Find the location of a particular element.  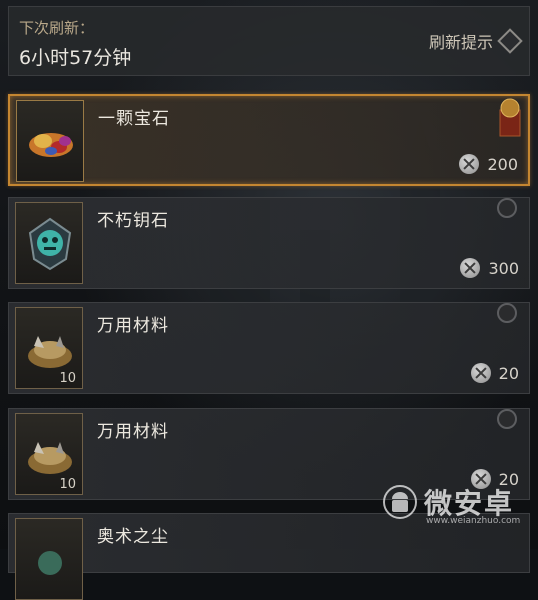

item-price: 300 is located at coordinates (489, 268).